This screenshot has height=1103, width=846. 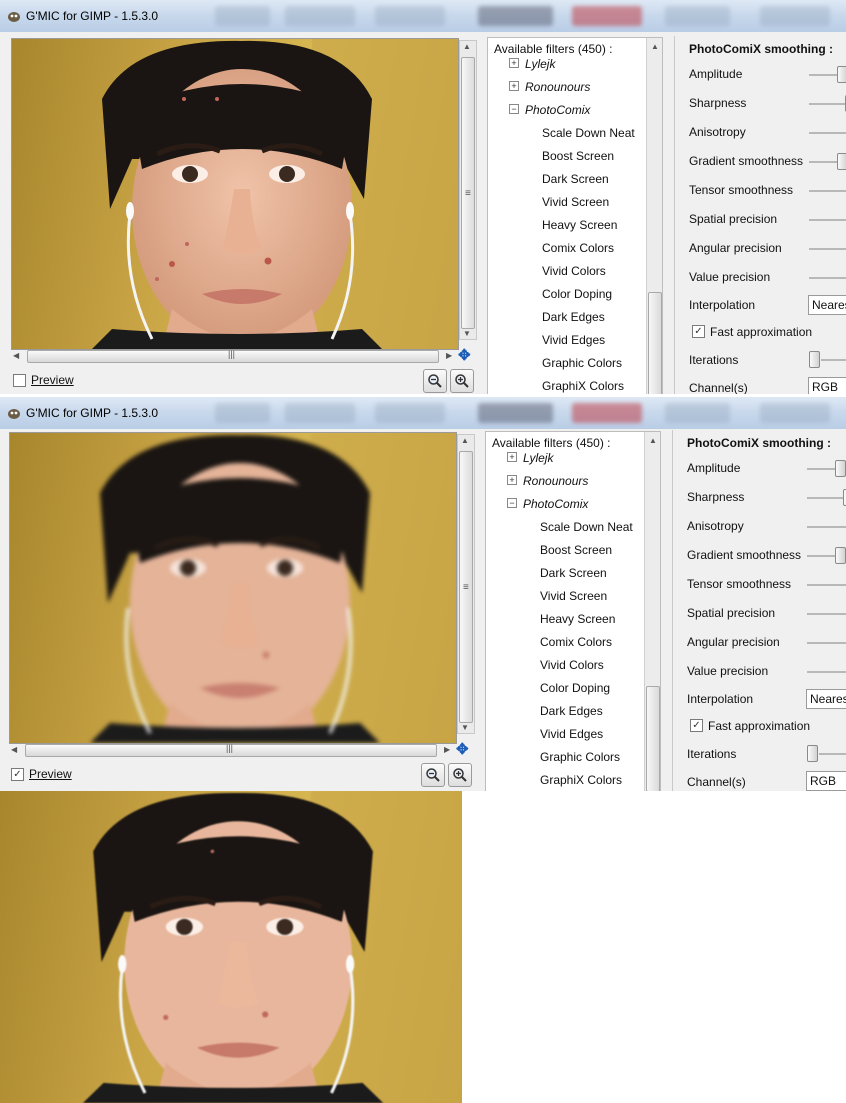 I want to click on filter-title: PhotoComiX smoothing :, so click(x=759, y=443).